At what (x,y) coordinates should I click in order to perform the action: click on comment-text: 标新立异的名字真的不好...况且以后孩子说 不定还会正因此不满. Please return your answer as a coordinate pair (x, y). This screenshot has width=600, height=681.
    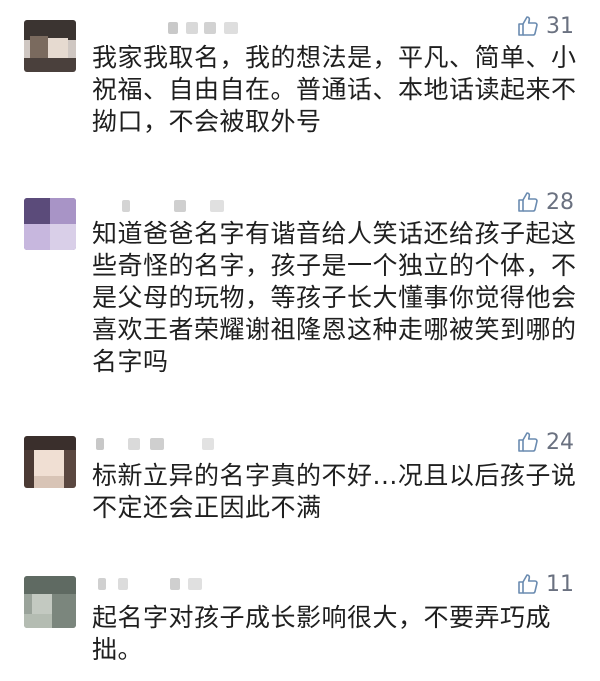
    Looking at the image, I should click on (334, 491).